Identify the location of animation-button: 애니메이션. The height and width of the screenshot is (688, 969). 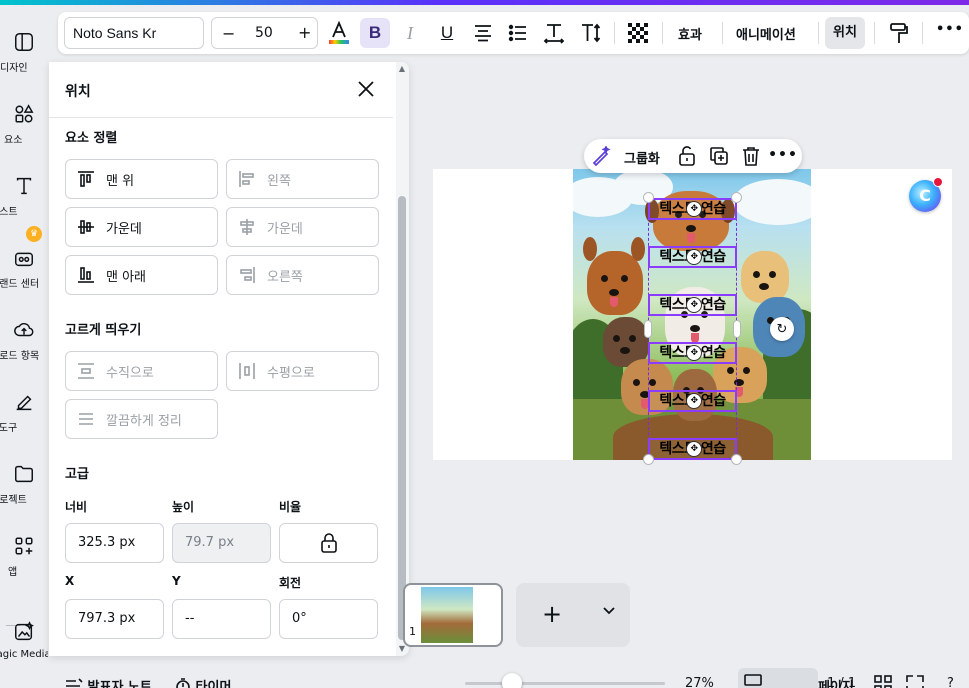
(766, 33).